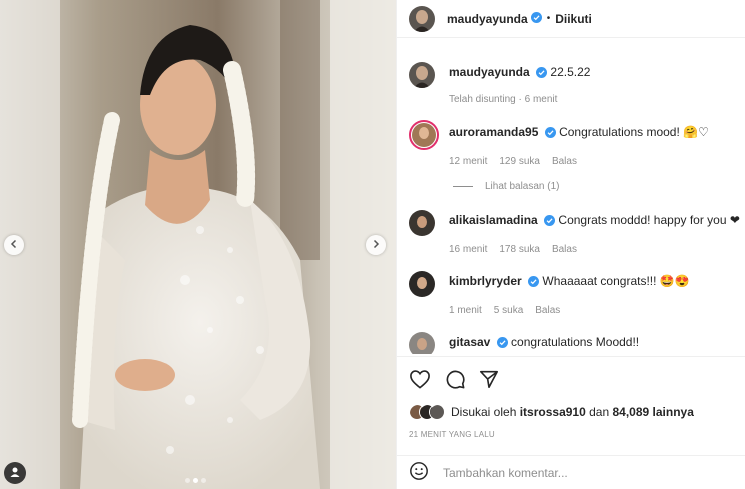 This screenshot has width=745, height=489. I want to click on comment-text: Whaaaaat congrats!!! 🤩😍, so click(616, 281).